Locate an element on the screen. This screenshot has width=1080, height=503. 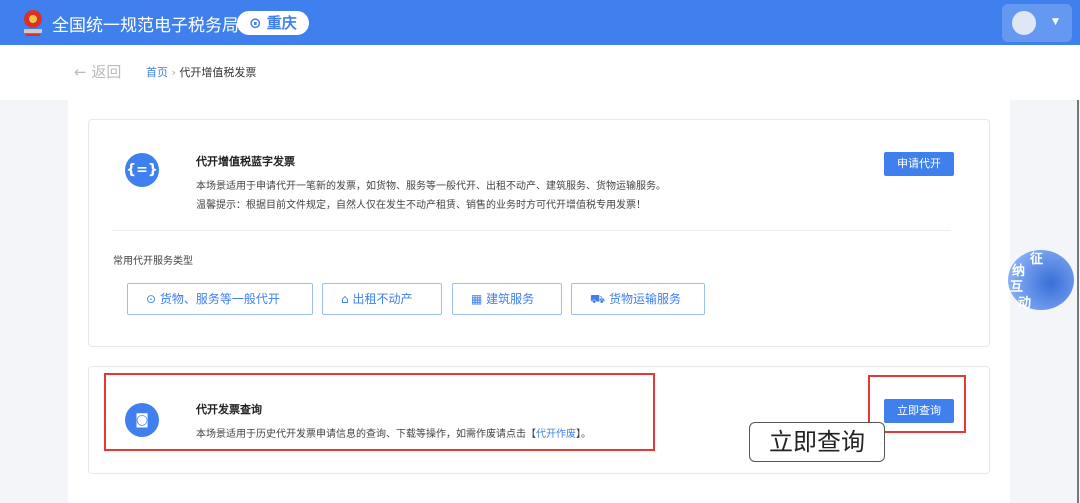
divider is located at coordinates (531, 230).